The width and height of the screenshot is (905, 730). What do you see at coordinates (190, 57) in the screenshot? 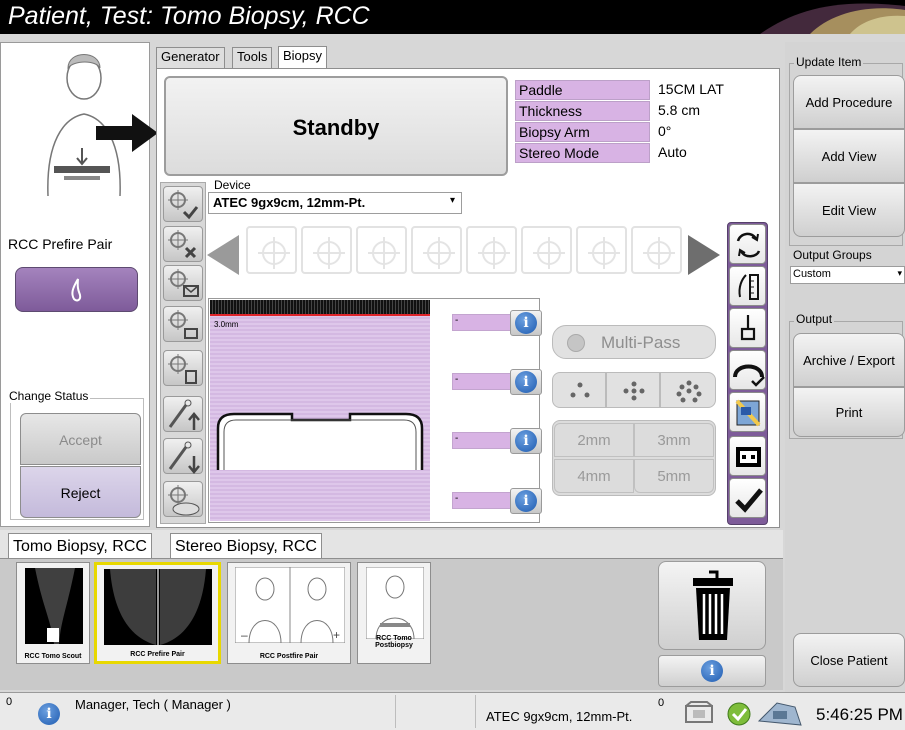
I see `tab-generator: Generator` at bounding box center [190, 57].